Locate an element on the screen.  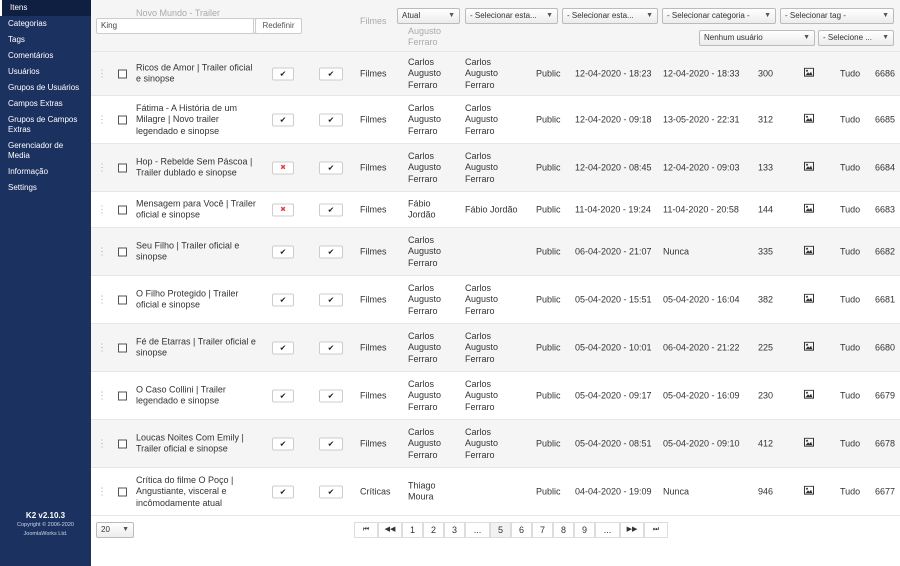
reset-button: Redefinir is located at coordinates (278, 26).